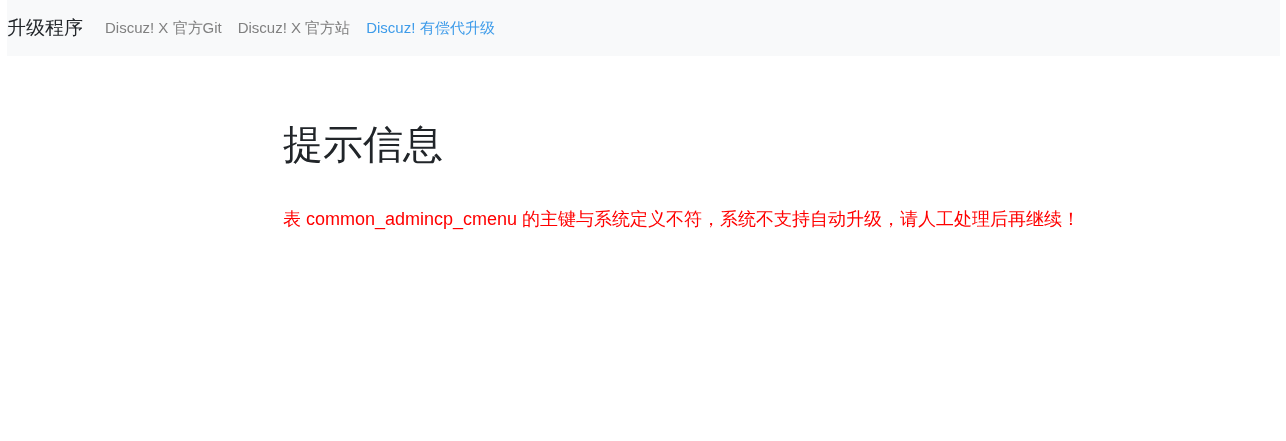 The image size is (1286, 441). What do you see at coordinates (163, 28) in the screenshot?
I see `nav-link: Discuz! X 官方Git` at bounding box center [163, 28].